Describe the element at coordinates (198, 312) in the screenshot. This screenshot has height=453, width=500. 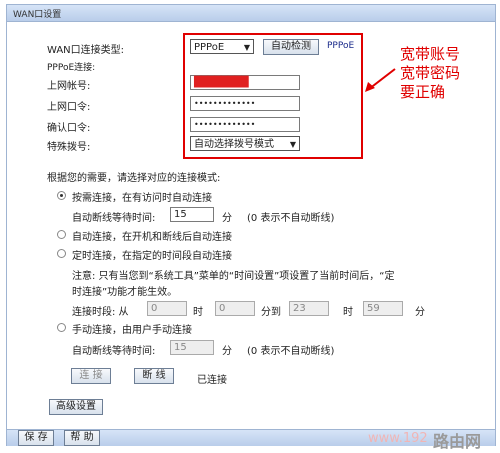
I see `from-hour-unit: 时` at that location.